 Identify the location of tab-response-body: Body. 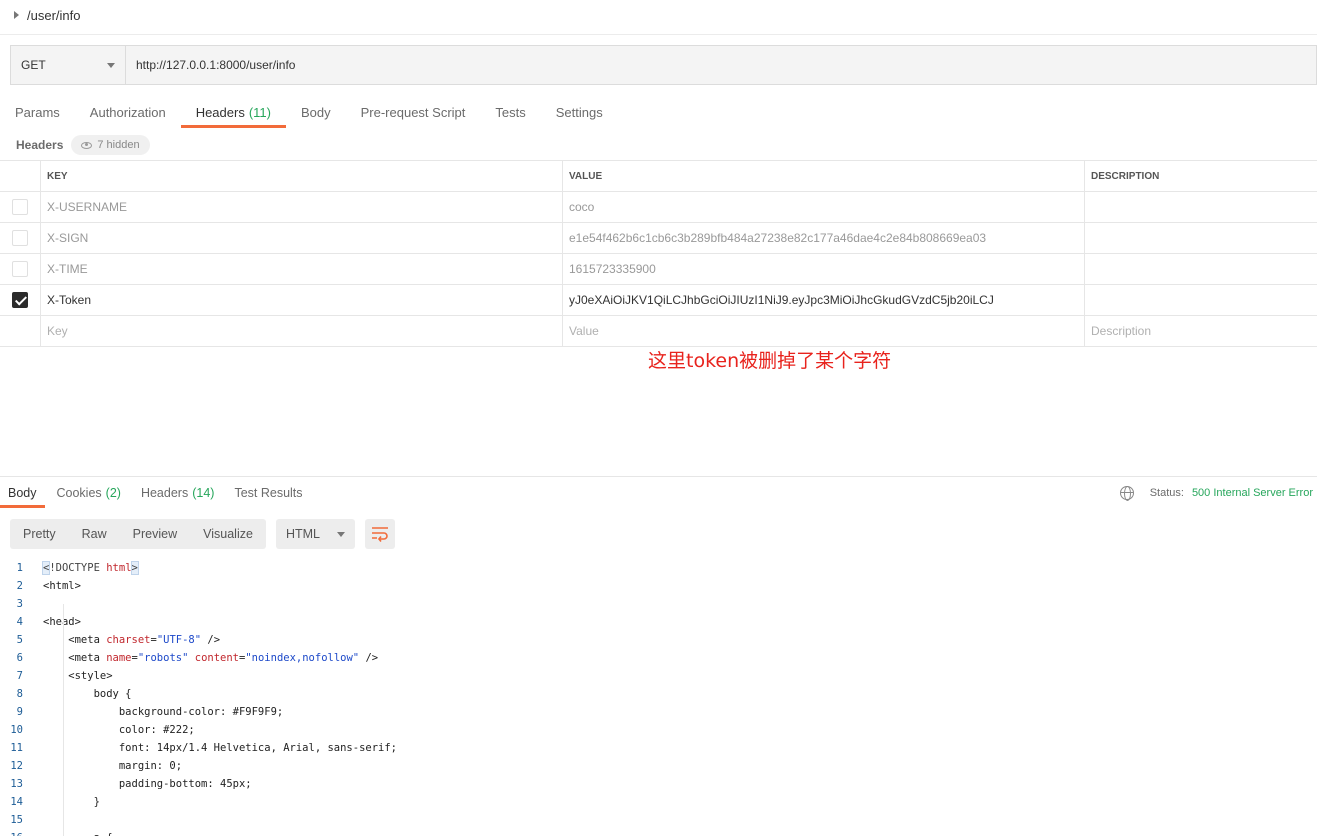
(22, 493).